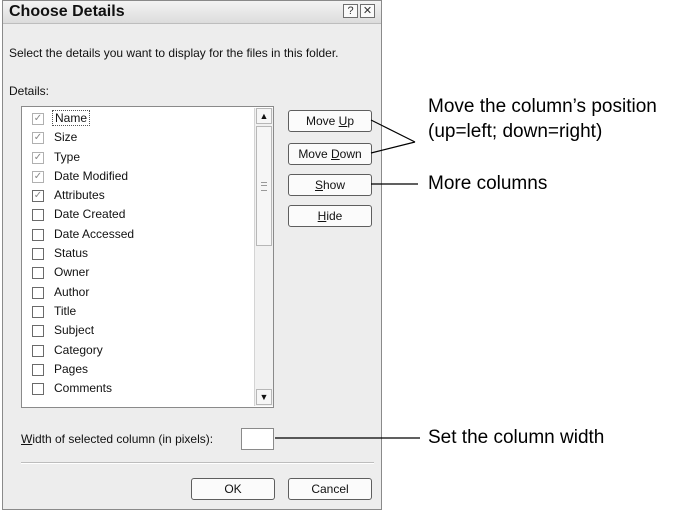 This screenshot has width=693, height=513. I want to click on callout-move-line1: Move the column’s position, so click(542, 106).